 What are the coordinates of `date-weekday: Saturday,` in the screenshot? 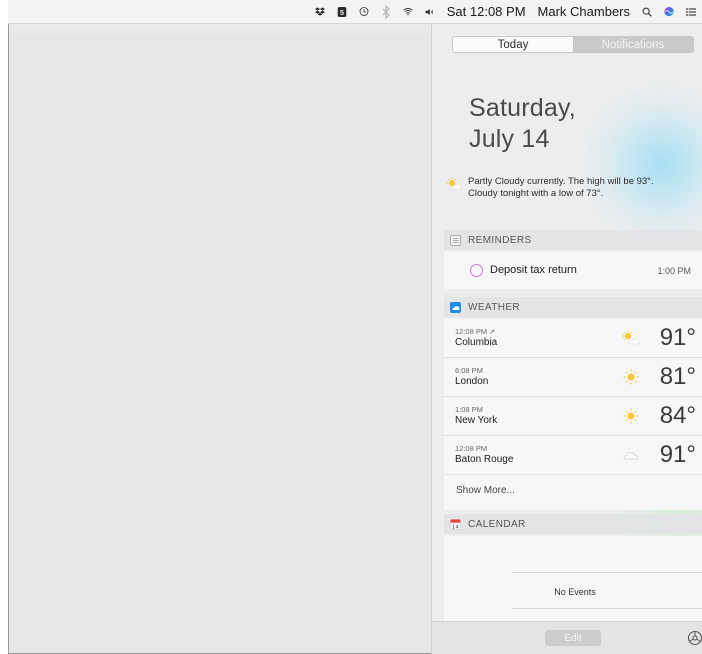 It's located at (522, 108).